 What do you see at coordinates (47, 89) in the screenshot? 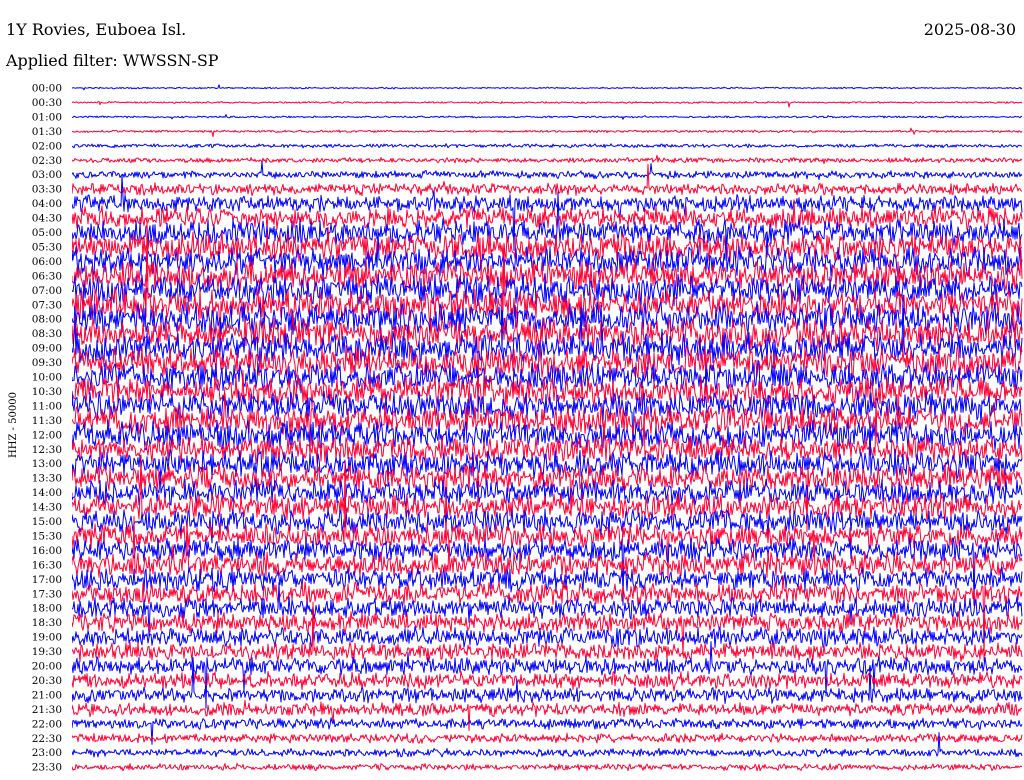
I see `y-tick-label: 00:00` at bounding box center [47, 89].